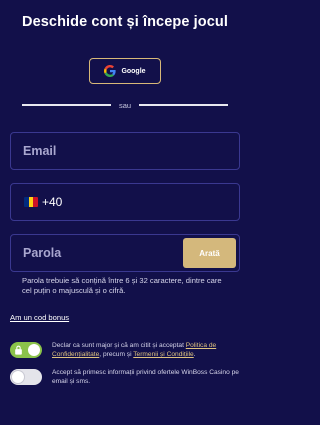  Describe the element at coordinates (116, 354) in the screenshot. I see `terms-text-part: , precum și` at that location.